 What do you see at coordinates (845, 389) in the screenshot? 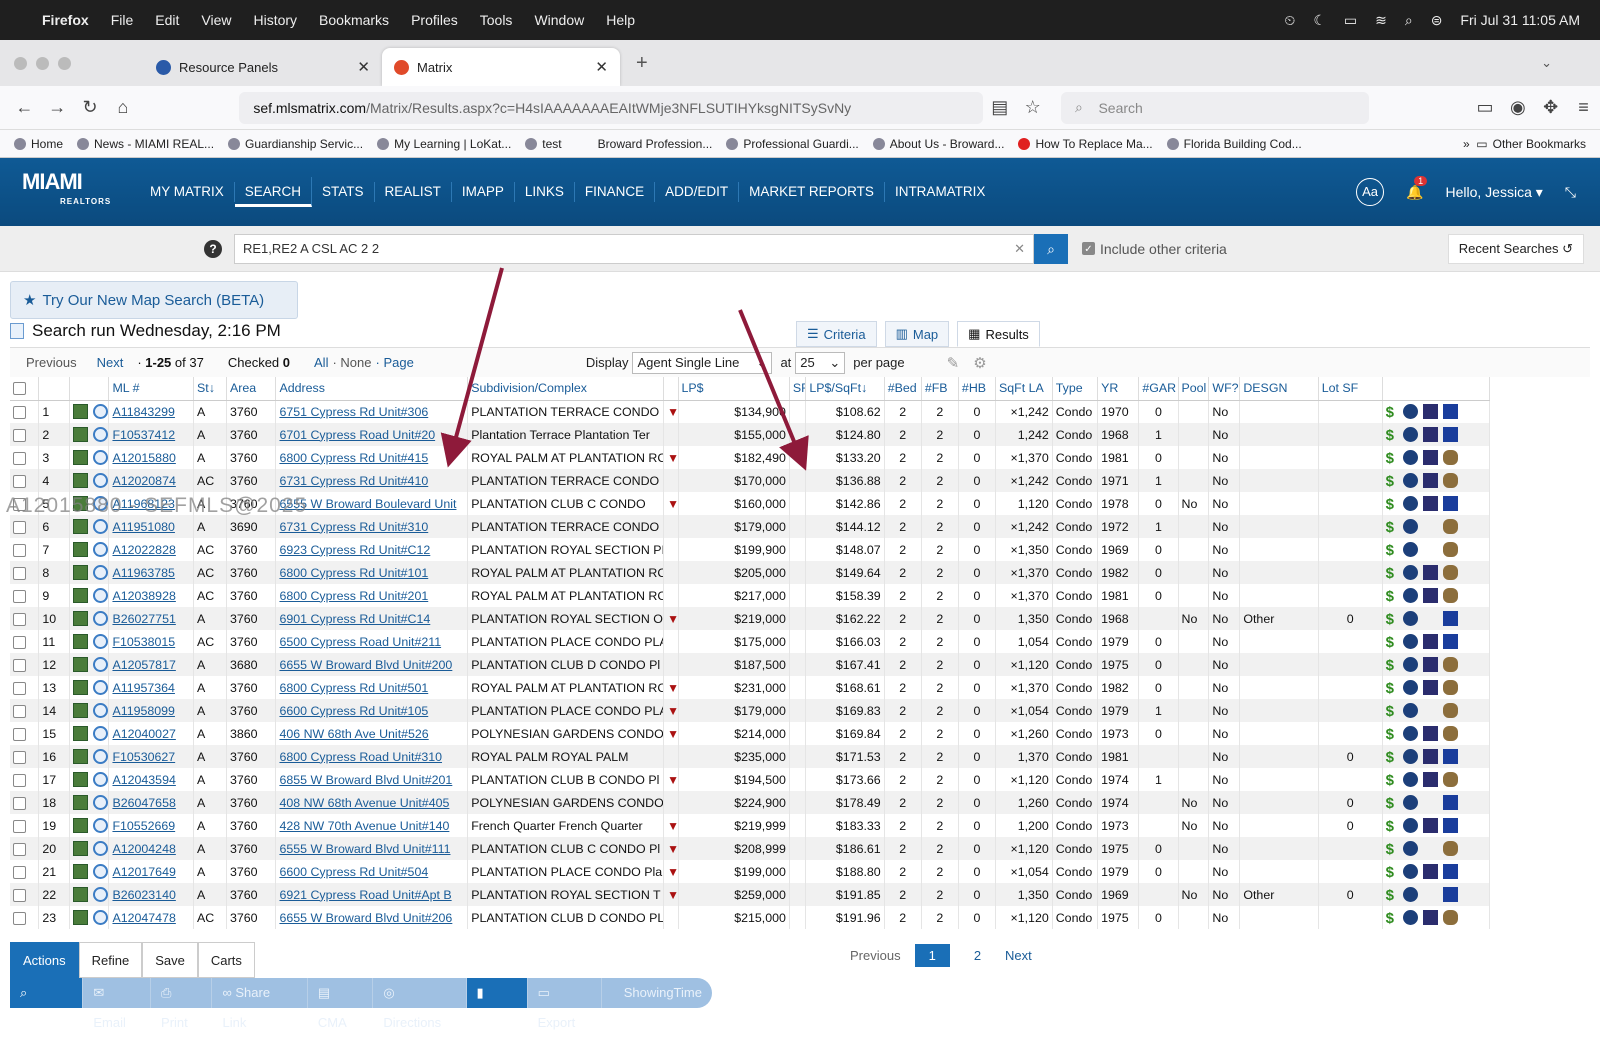
I see `col-lp-sqft: LP$/SqFt↓` at bounding box center [845, 389].